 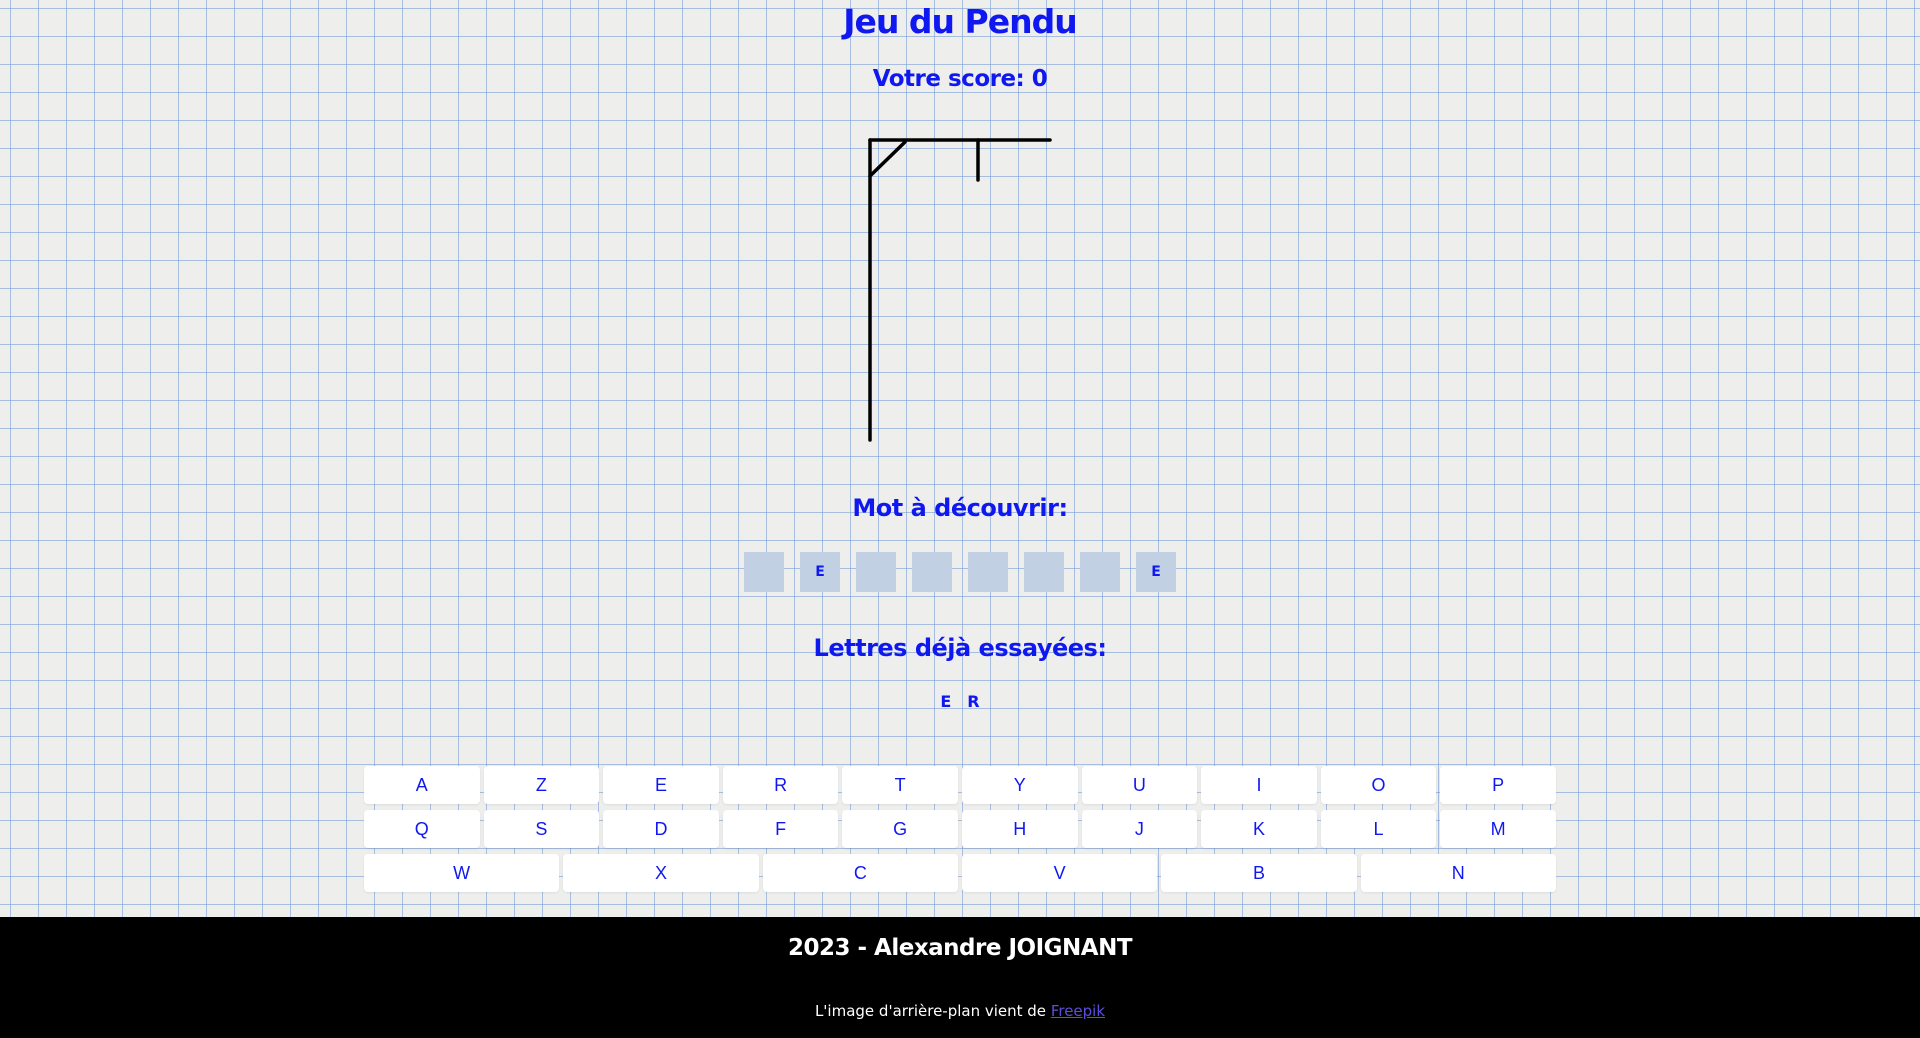 What do you see at coordinates (1259, 785) in the screenshot?
I see `key-i-button: I` at bounding box center [1259, 785].